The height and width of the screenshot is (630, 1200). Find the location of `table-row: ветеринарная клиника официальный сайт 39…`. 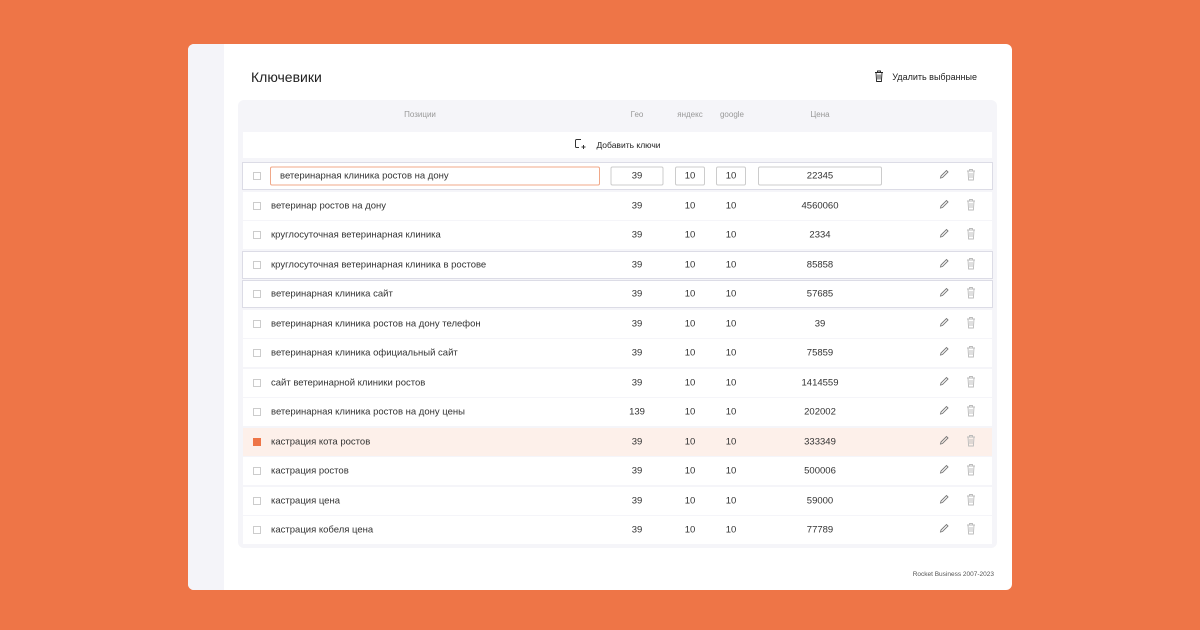

table-row: ветеринарная клиника официальный сайт 39… is located at coordinates (617, 353).